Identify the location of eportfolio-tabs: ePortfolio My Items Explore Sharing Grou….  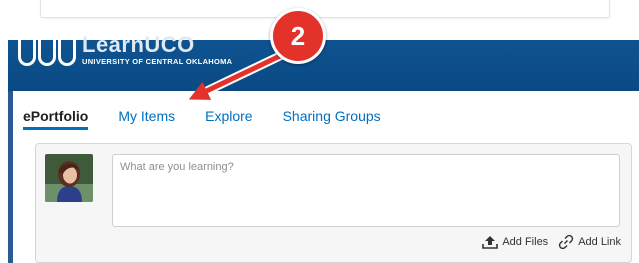
(217, 118).